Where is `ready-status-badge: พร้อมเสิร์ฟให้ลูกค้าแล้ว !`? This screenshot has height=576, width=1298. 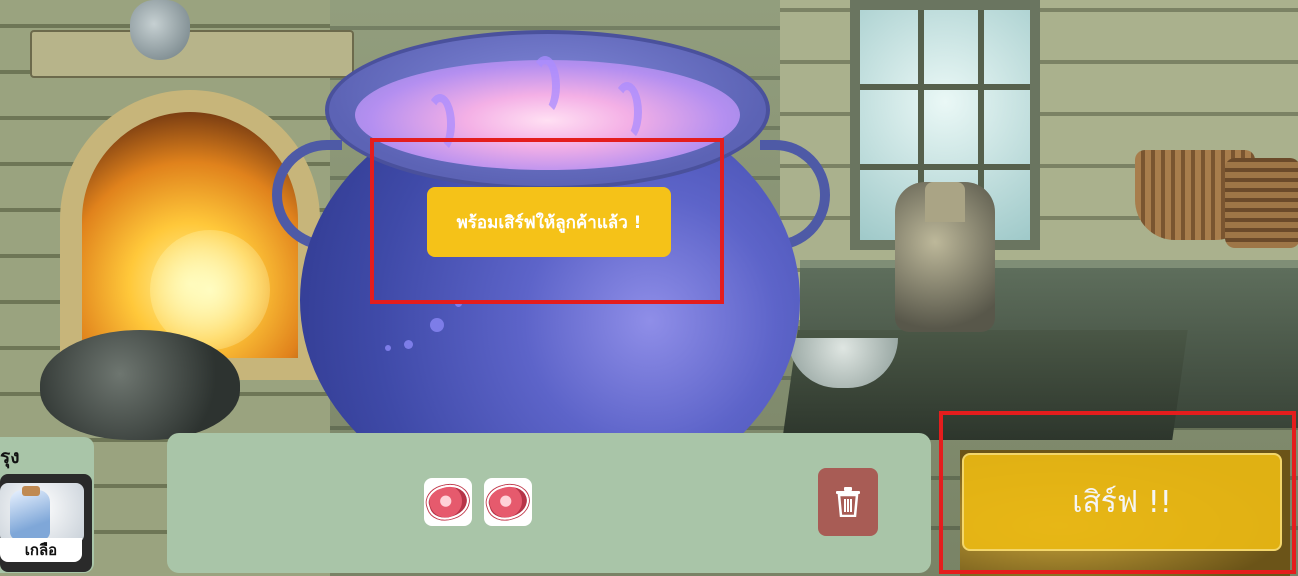 ready-status-badge: พร้อมเสิร์ฟให้ลูกค้าแล้ว ! is located at coordinates (549, 222).